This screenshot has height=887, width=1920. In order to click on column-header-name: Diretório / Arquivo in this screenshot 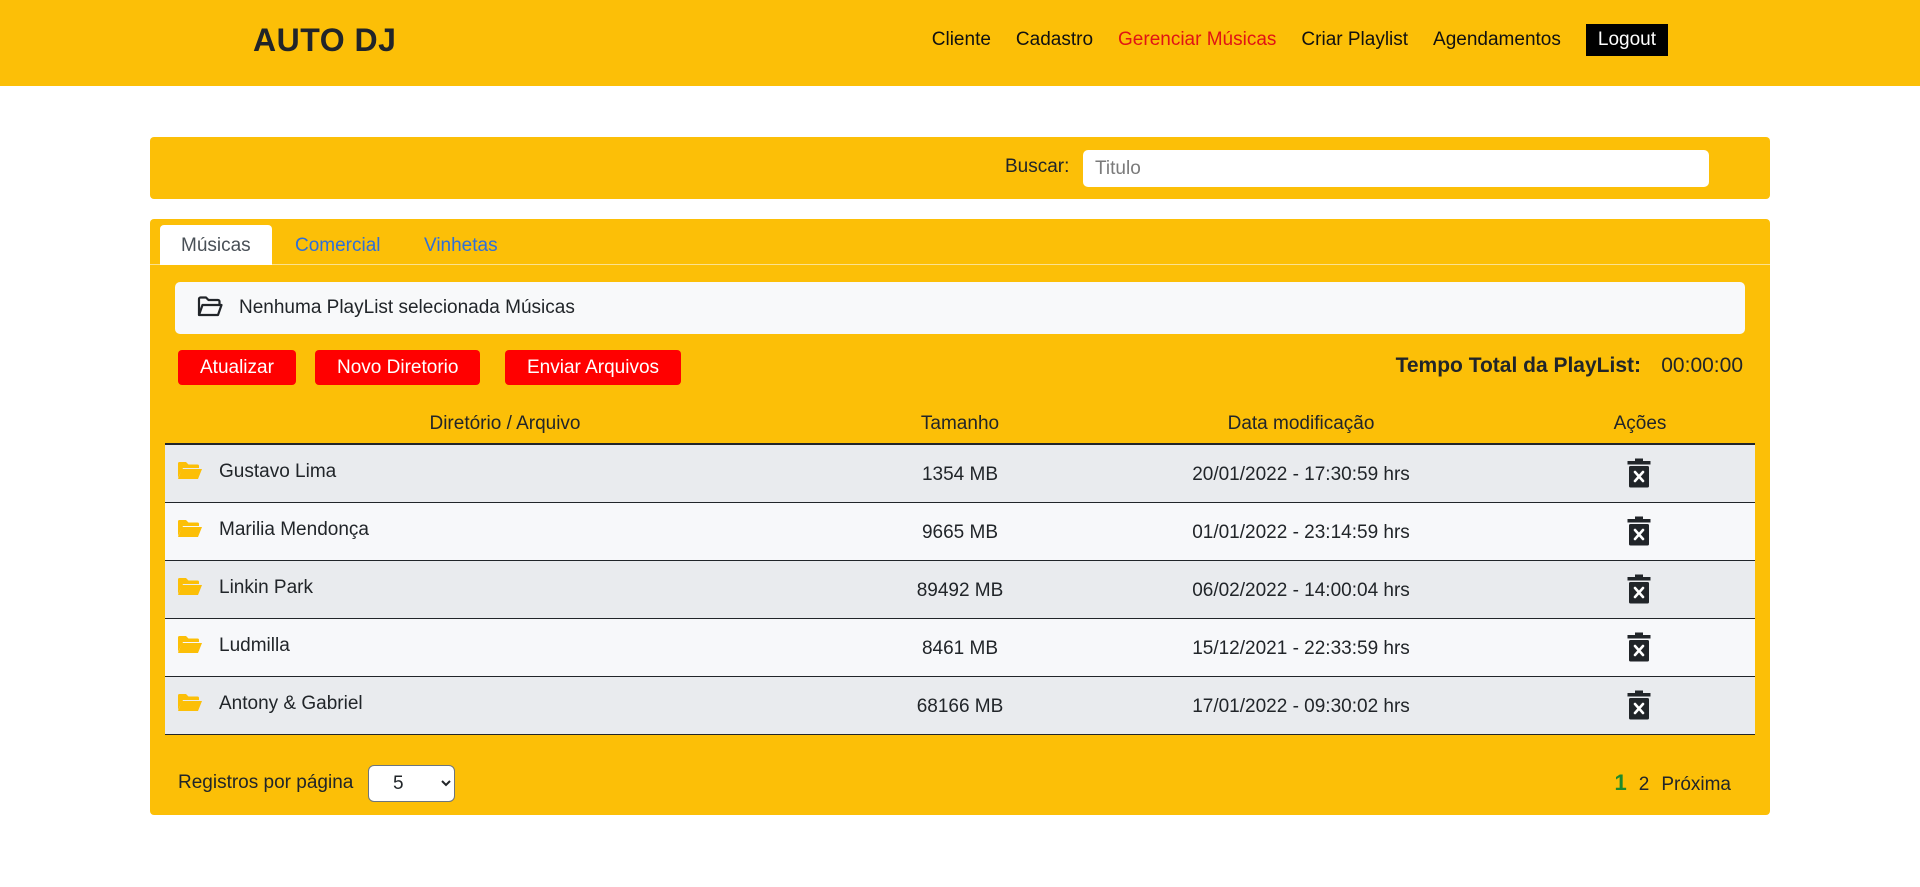, I will do `click(504, 424)`.